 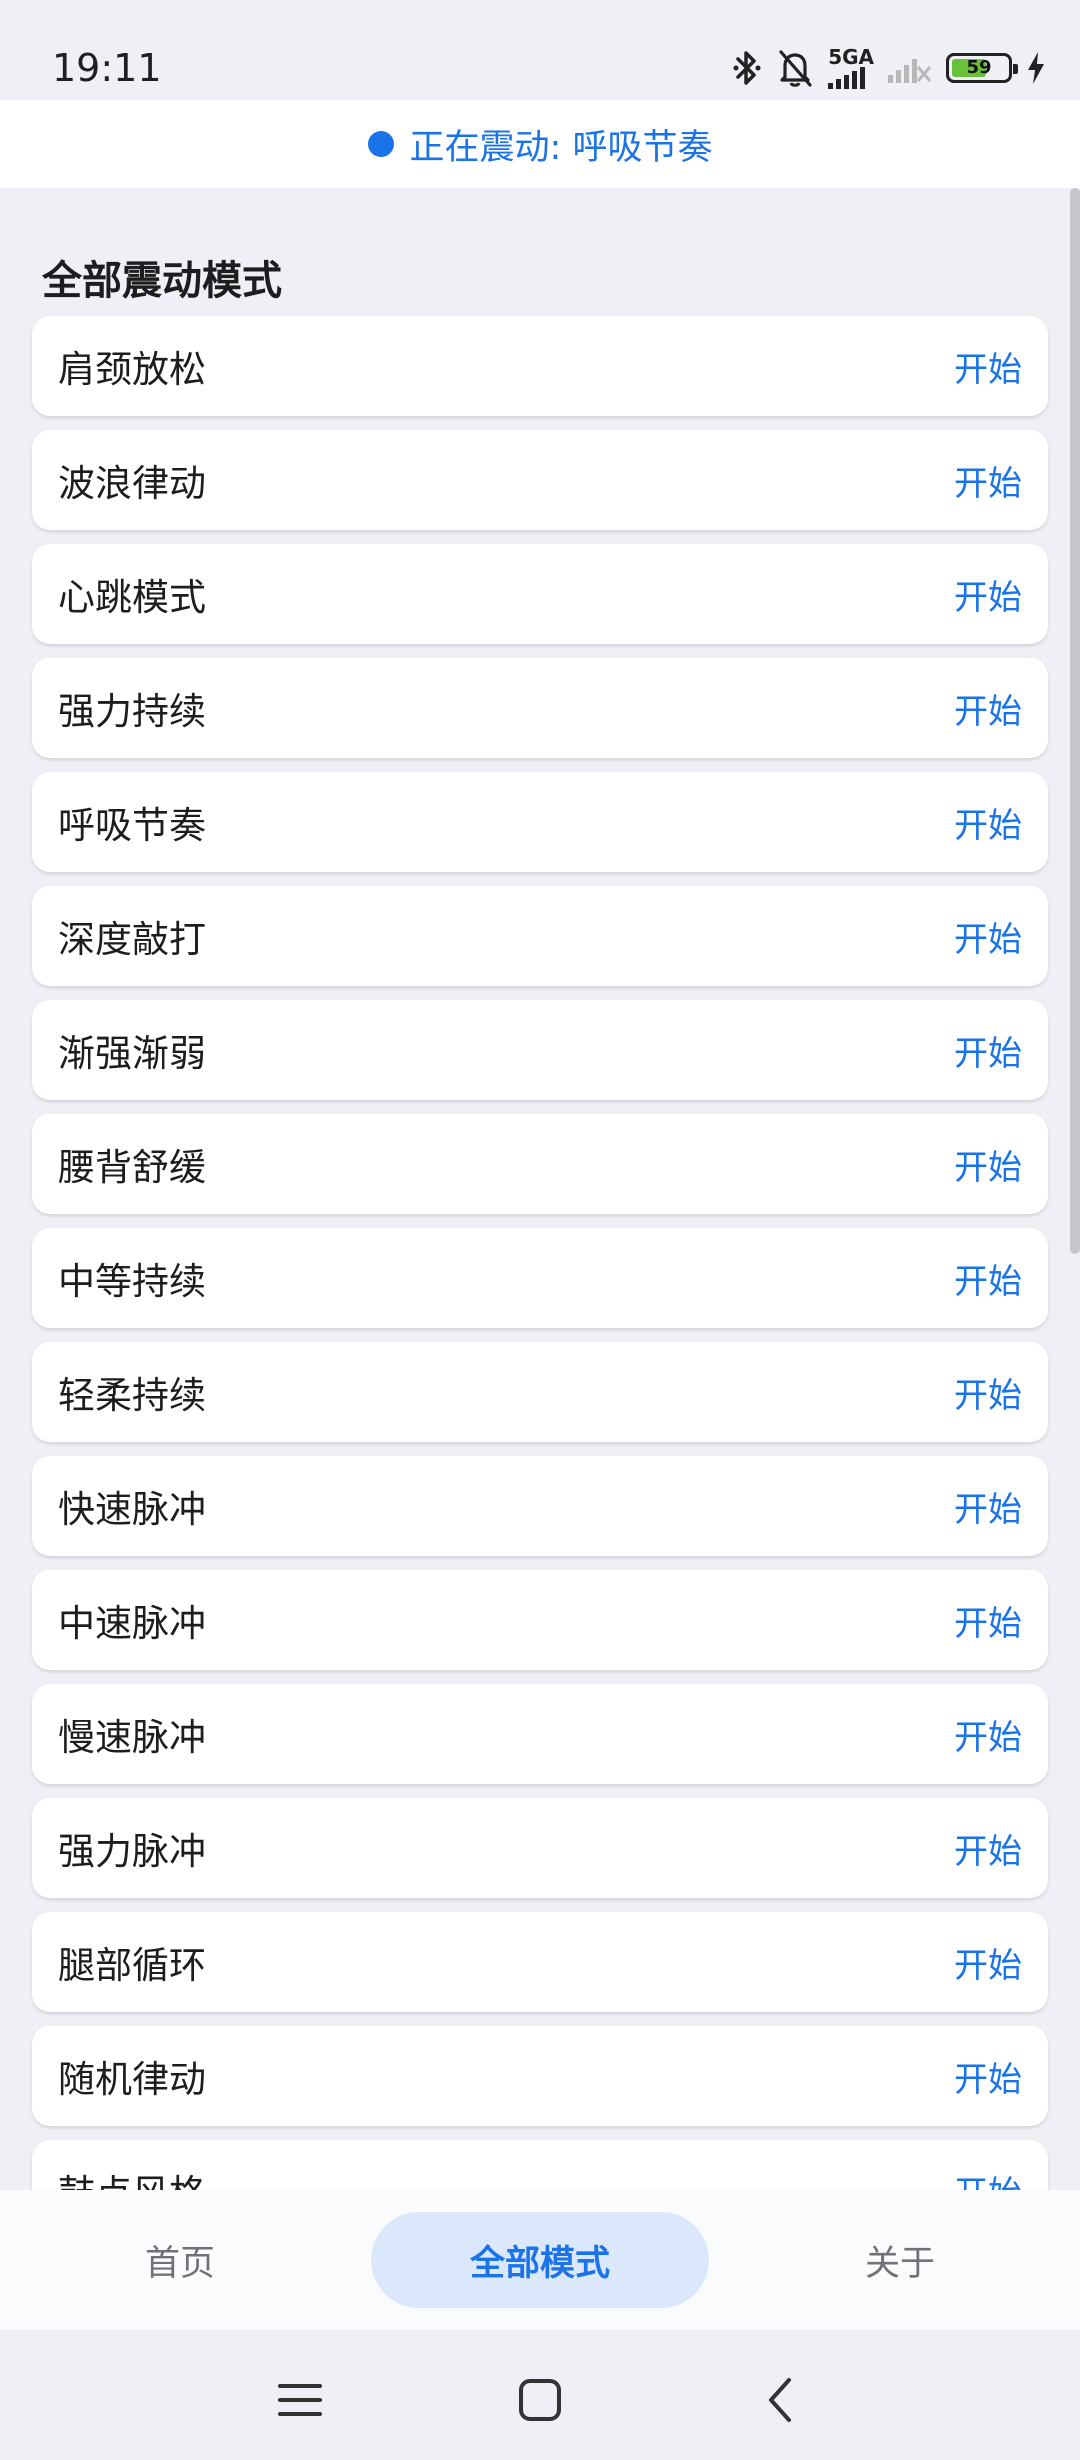 What do you see at coordinates (132, 939) in the screenshot?
I see `mode-name: 深度敲打` at bounding box center [132, 939].